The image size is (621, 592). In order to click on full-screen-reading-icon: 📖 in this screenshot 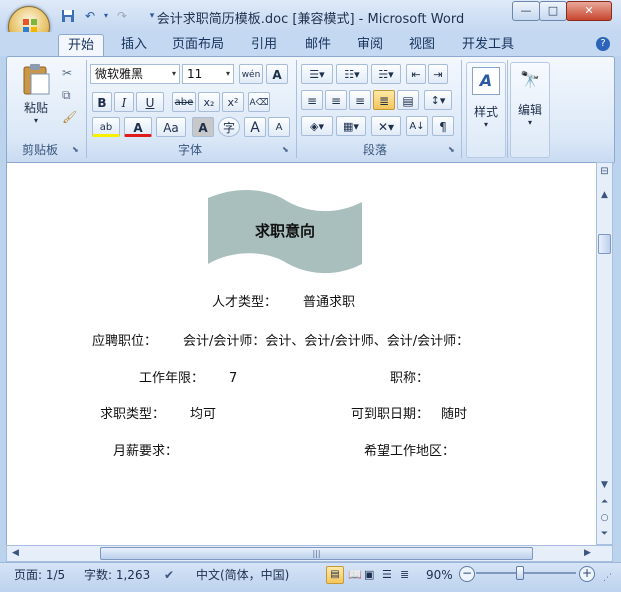, I will do `click(355, 575)`.